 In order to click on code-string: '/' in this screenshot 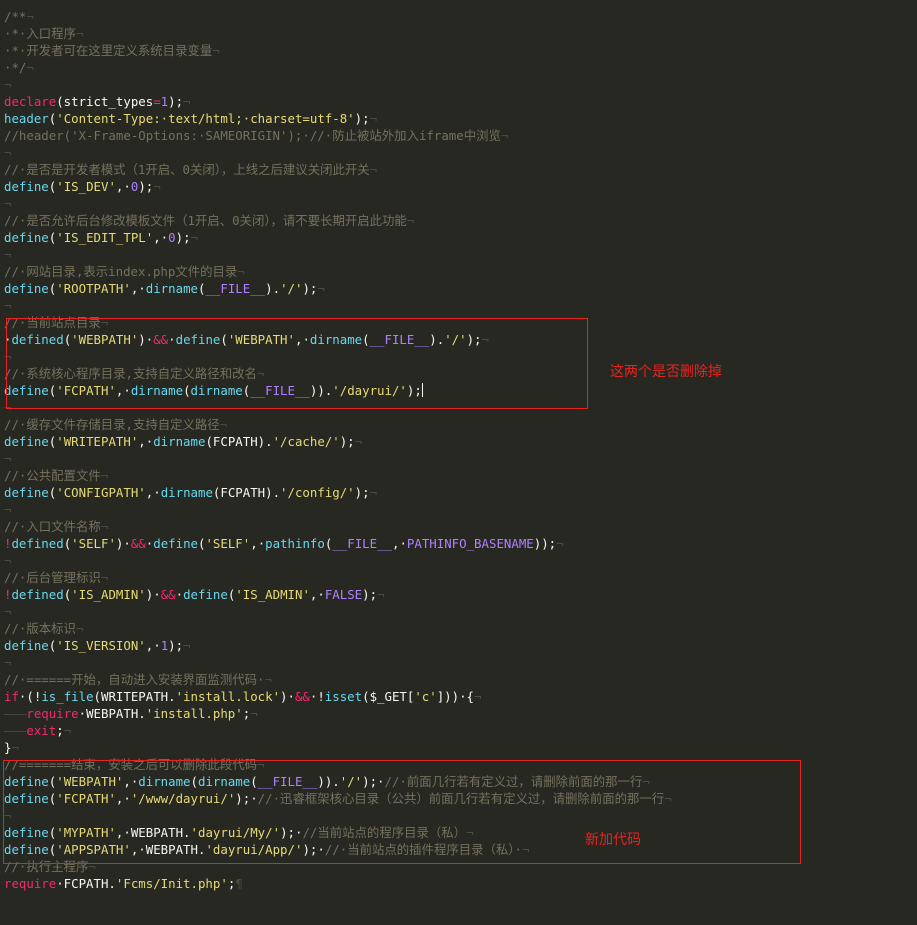, I will do `click(291, 288)`.